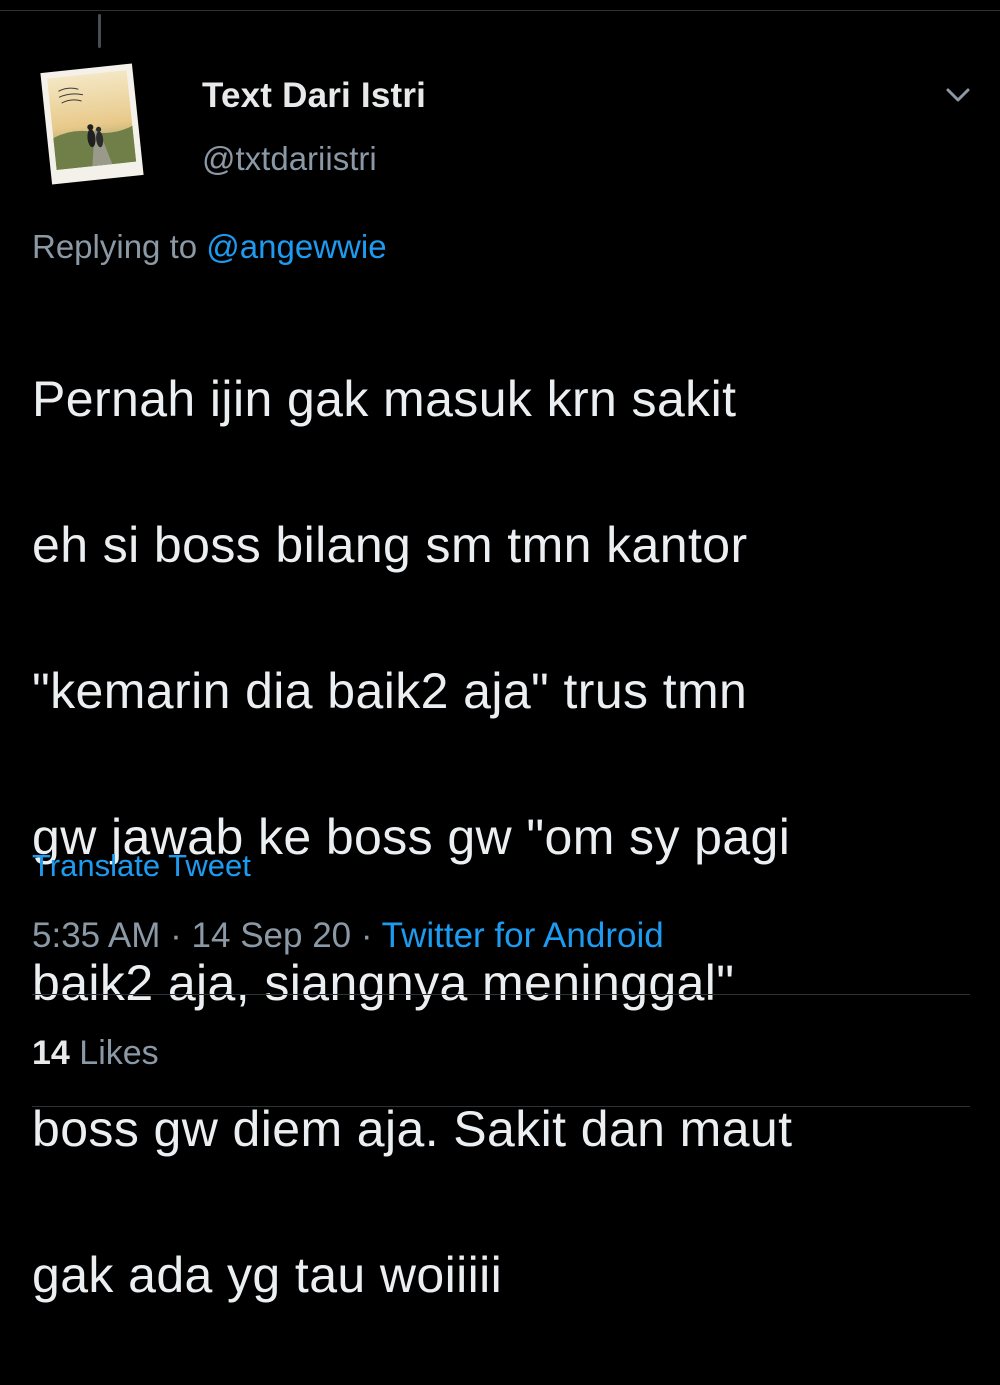 The image size is (1000, 1385). Describe the element at coordinates (523, 935) in the screenshot. I see `tweet-source-link: Twitter for Android` at that location.